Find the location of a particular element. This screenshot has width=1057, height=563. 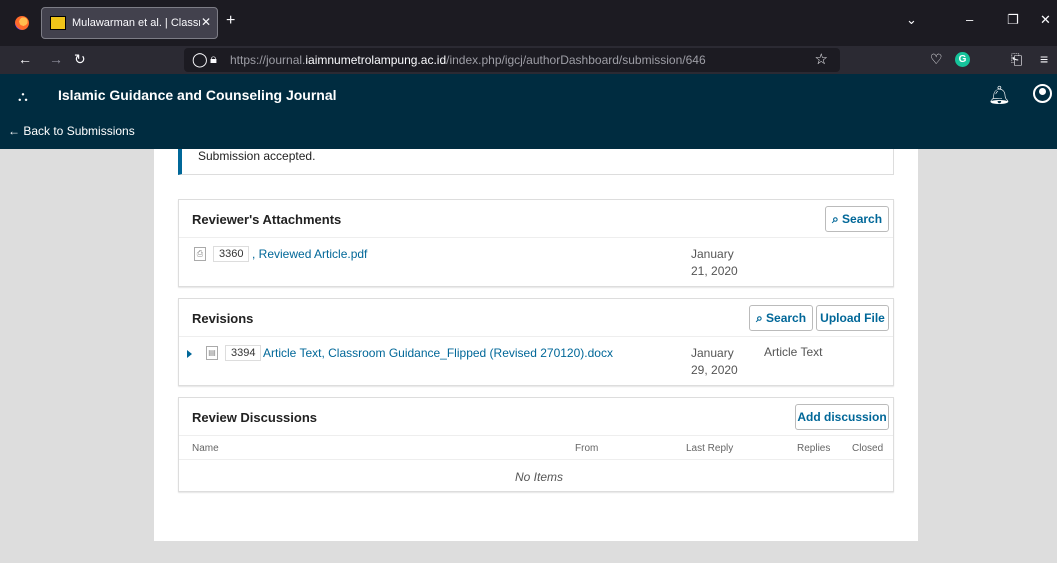

col-from: From is located at coordinates (587, 448).